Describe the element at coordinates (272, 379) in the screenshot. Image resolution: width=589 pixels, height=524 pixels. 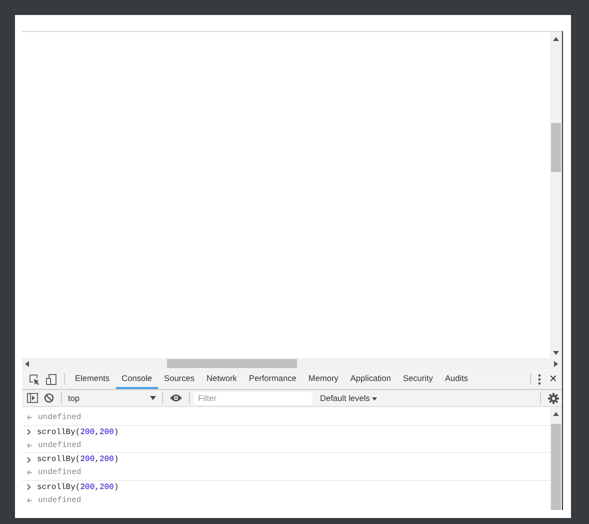
I see `devtools-tab: Performance` at that location.